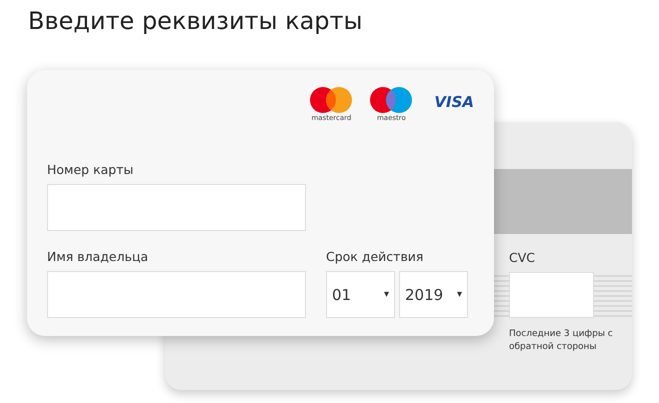  Describe the element at coordinates (454, 102) in the screenshot. I see `visa-logo: VISA` at that location.